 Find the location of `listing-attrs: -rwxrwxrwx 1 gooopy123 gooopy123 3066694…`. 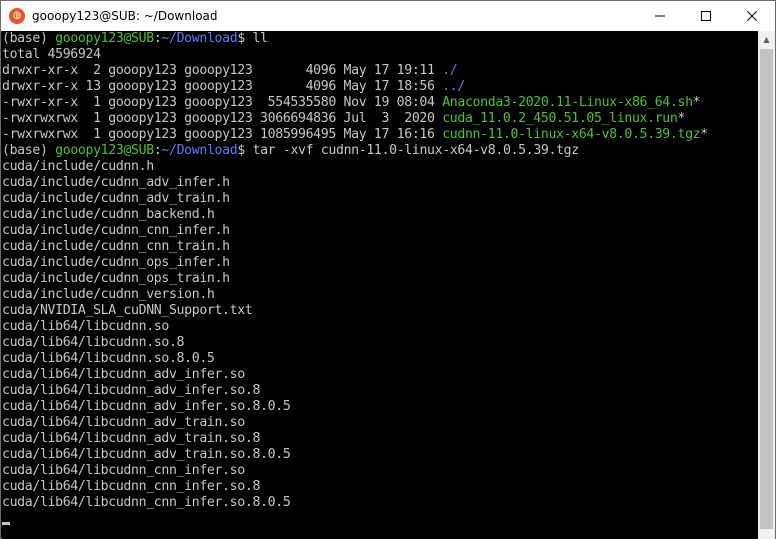

listing-attrs: -rwxrwxrwx 1 gooopy123 gooopy123 3066694… is located at coordinates (222, 118).